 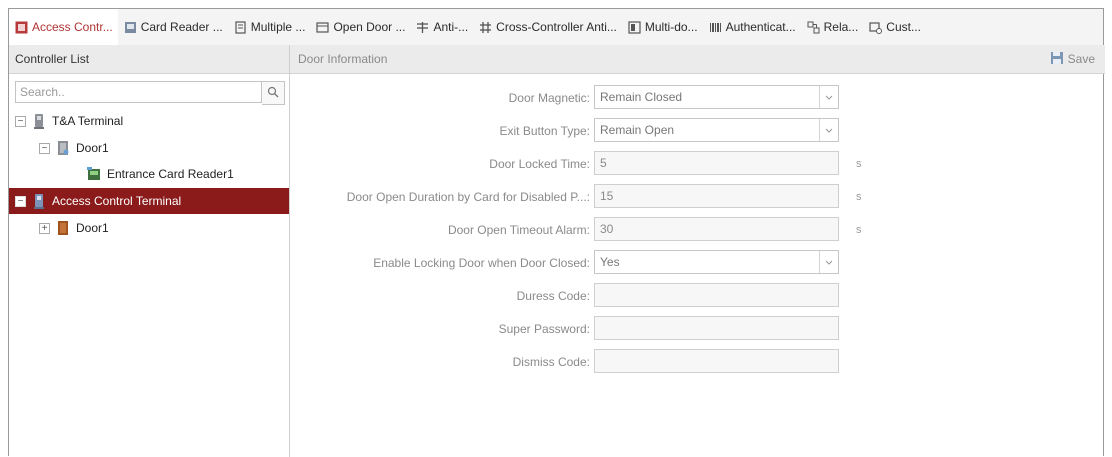 What do you see at coordinates (716, 163) in the screenshot?
I see `door-locked-time-input: 5` at bounding box center [716, 163].